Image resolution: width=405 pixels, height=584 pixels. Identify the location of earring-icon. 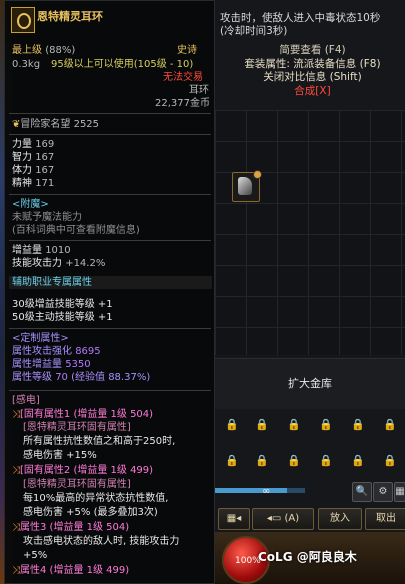
(23, 20).